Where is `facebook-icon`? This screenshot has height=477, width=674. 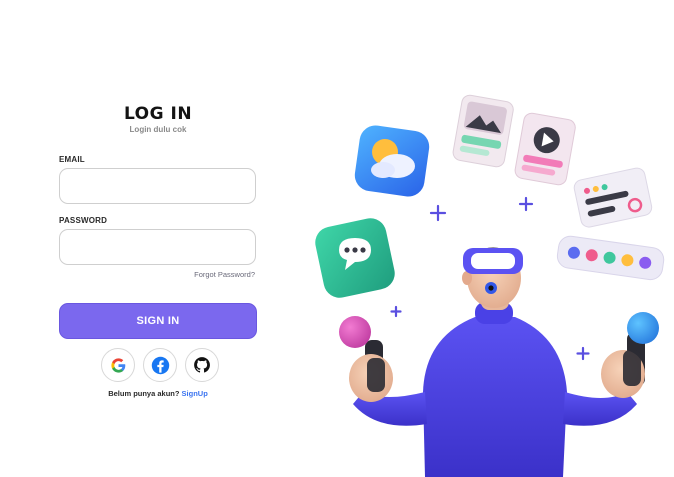 facebook-icon is located at coordinates (160, 365).